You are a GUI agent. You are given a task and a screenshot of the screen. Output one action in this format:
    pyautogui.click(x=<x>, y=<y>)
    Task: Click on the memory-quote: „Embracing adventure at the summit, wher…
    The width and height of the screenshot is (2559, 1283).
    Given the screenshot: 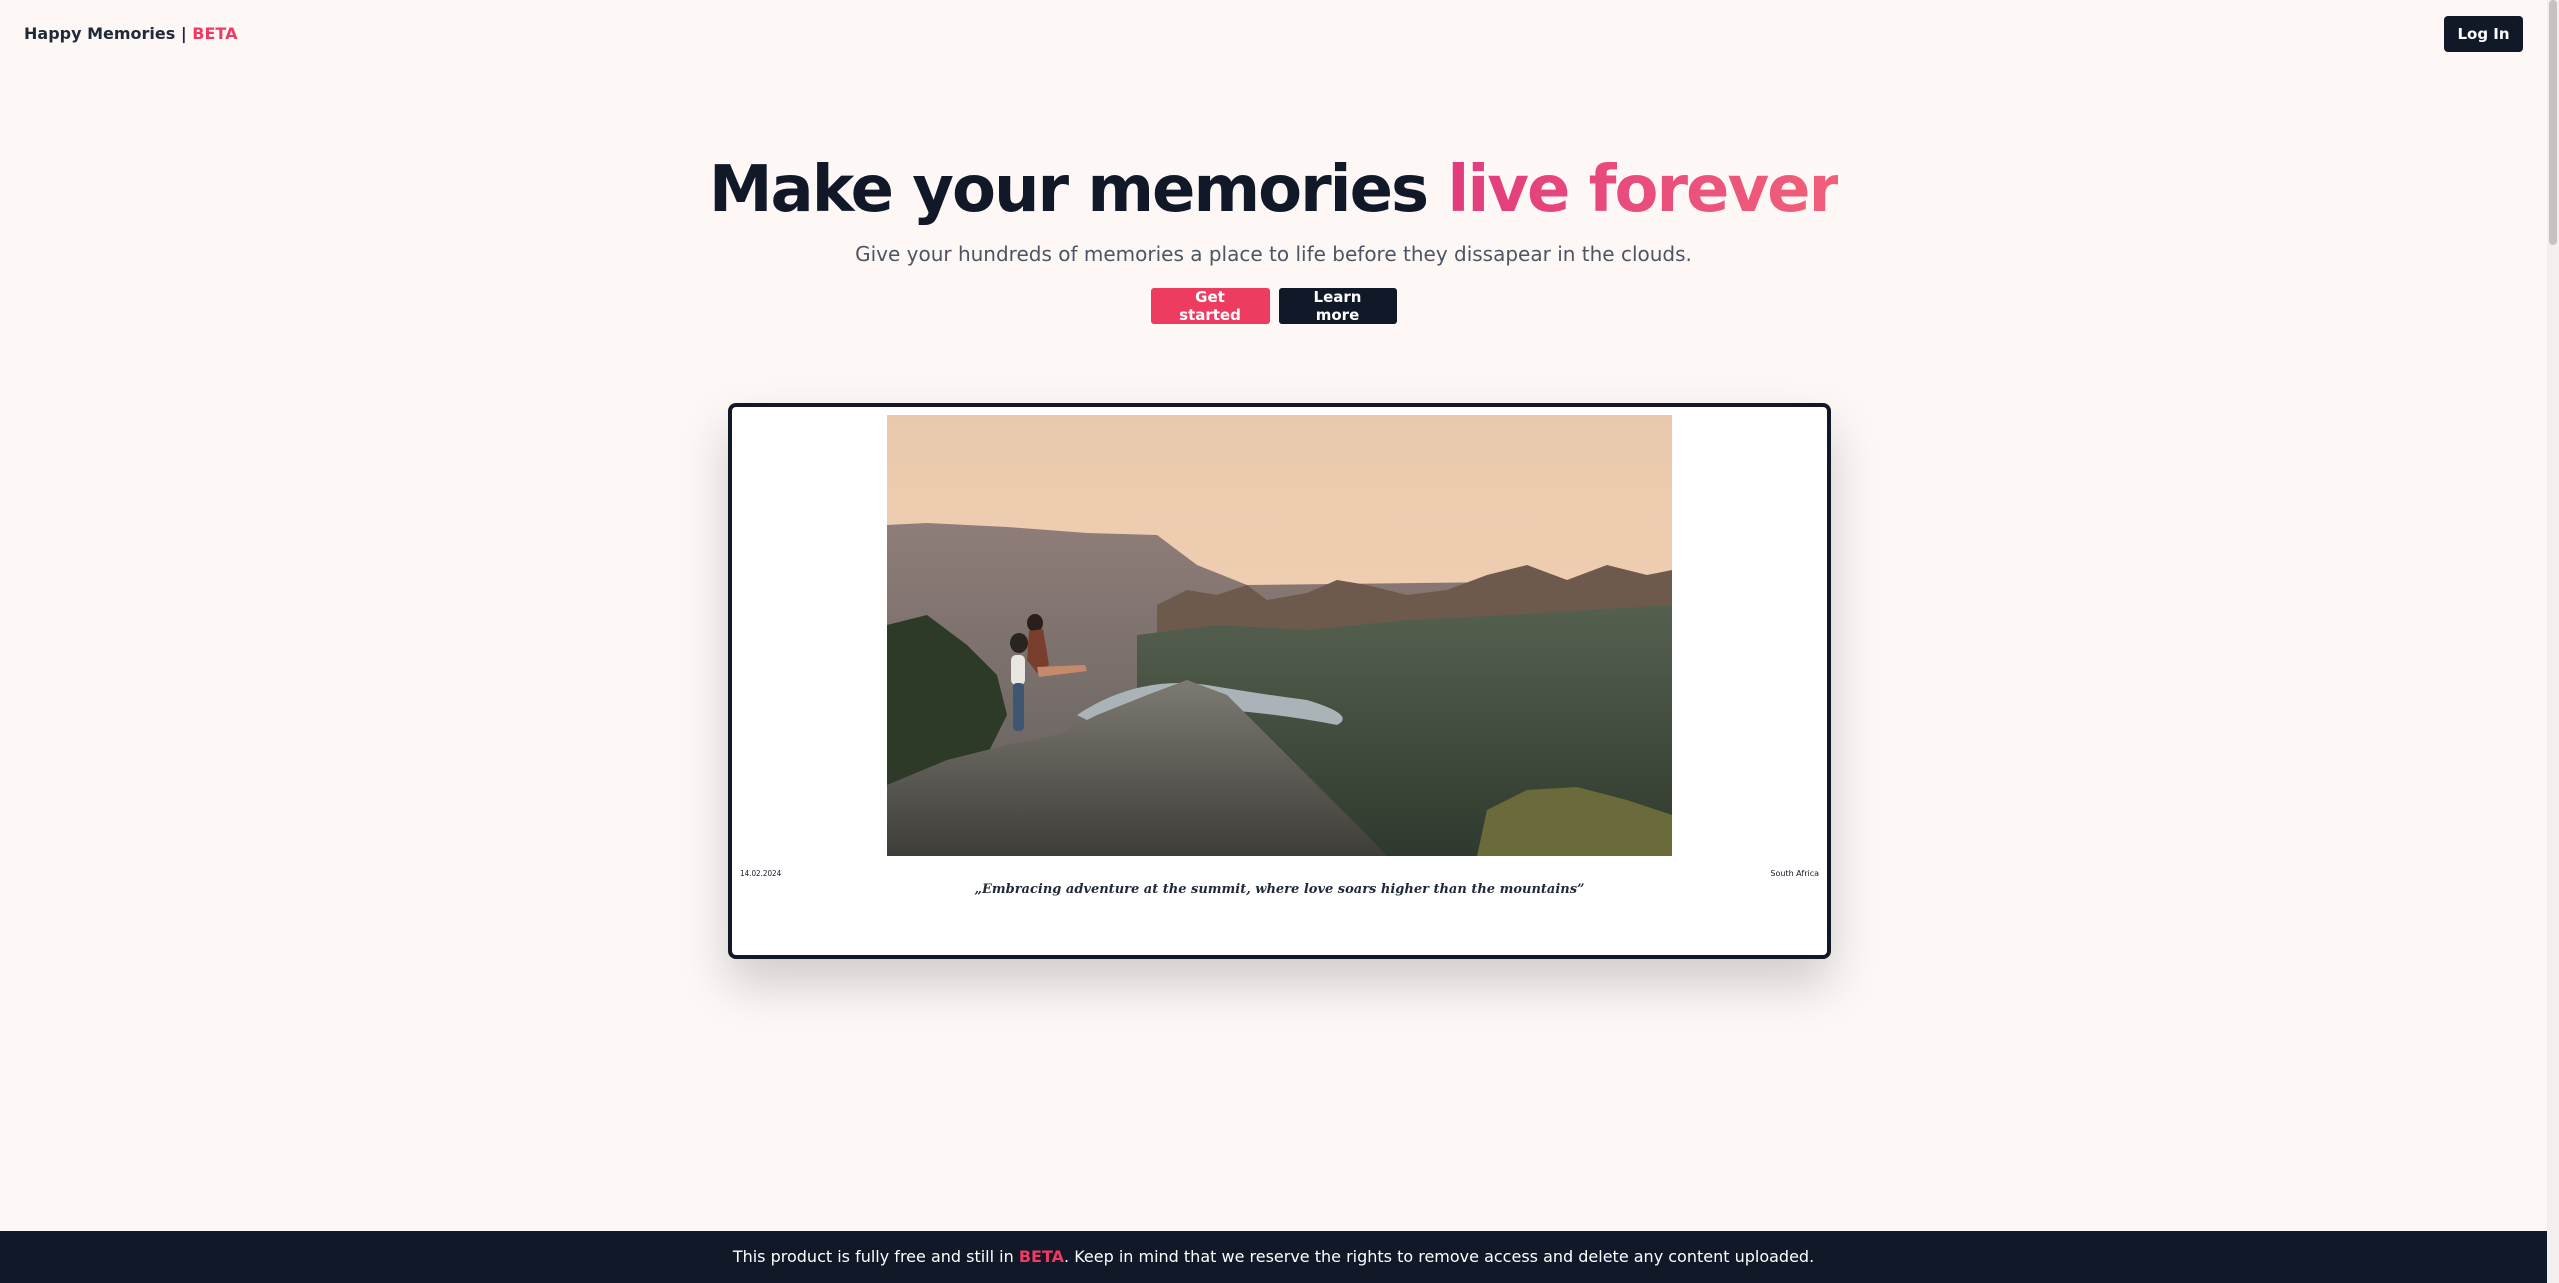 What is the action you would take?
    pyautogui.click(x=1279, y=889)
    